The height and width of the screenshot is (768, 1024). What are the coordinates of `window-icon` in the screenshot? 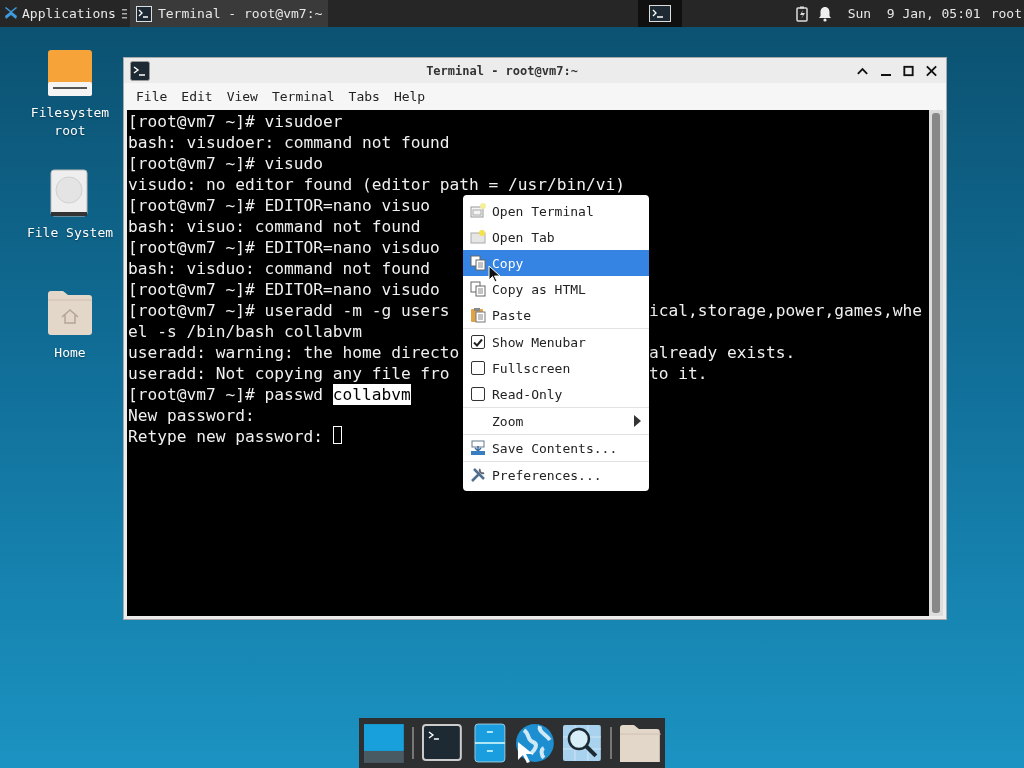 It's located at (477, 211).